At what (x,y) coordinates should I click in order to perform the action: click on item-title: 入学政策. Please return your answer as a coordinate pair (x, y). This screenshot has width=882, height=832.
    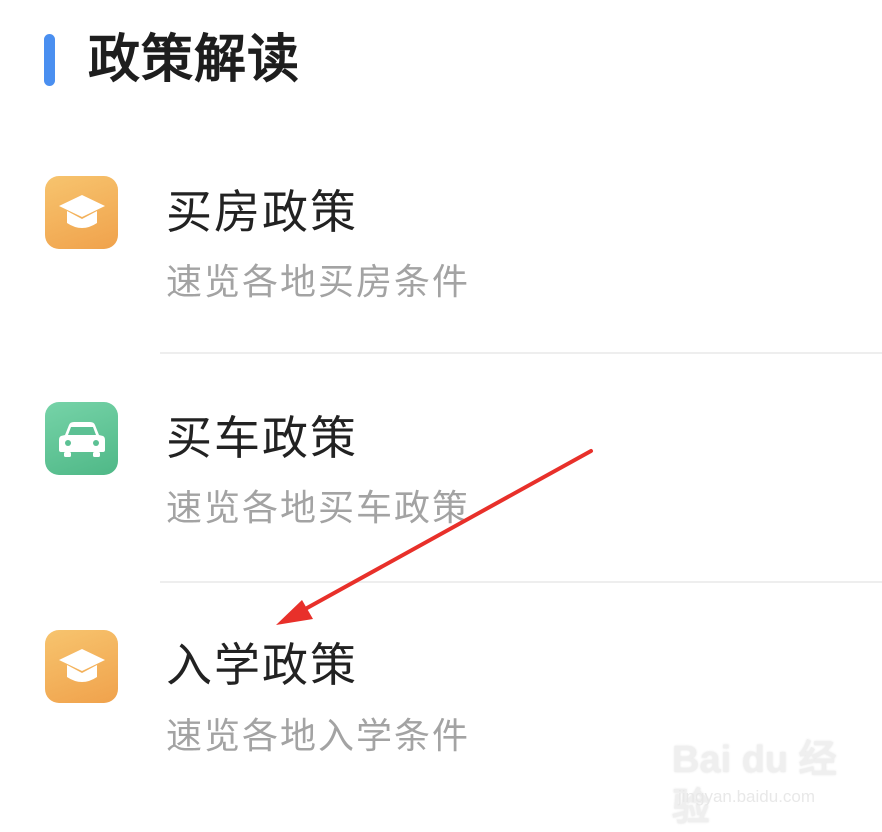
    Looking at the image, I should click on (262, 665).